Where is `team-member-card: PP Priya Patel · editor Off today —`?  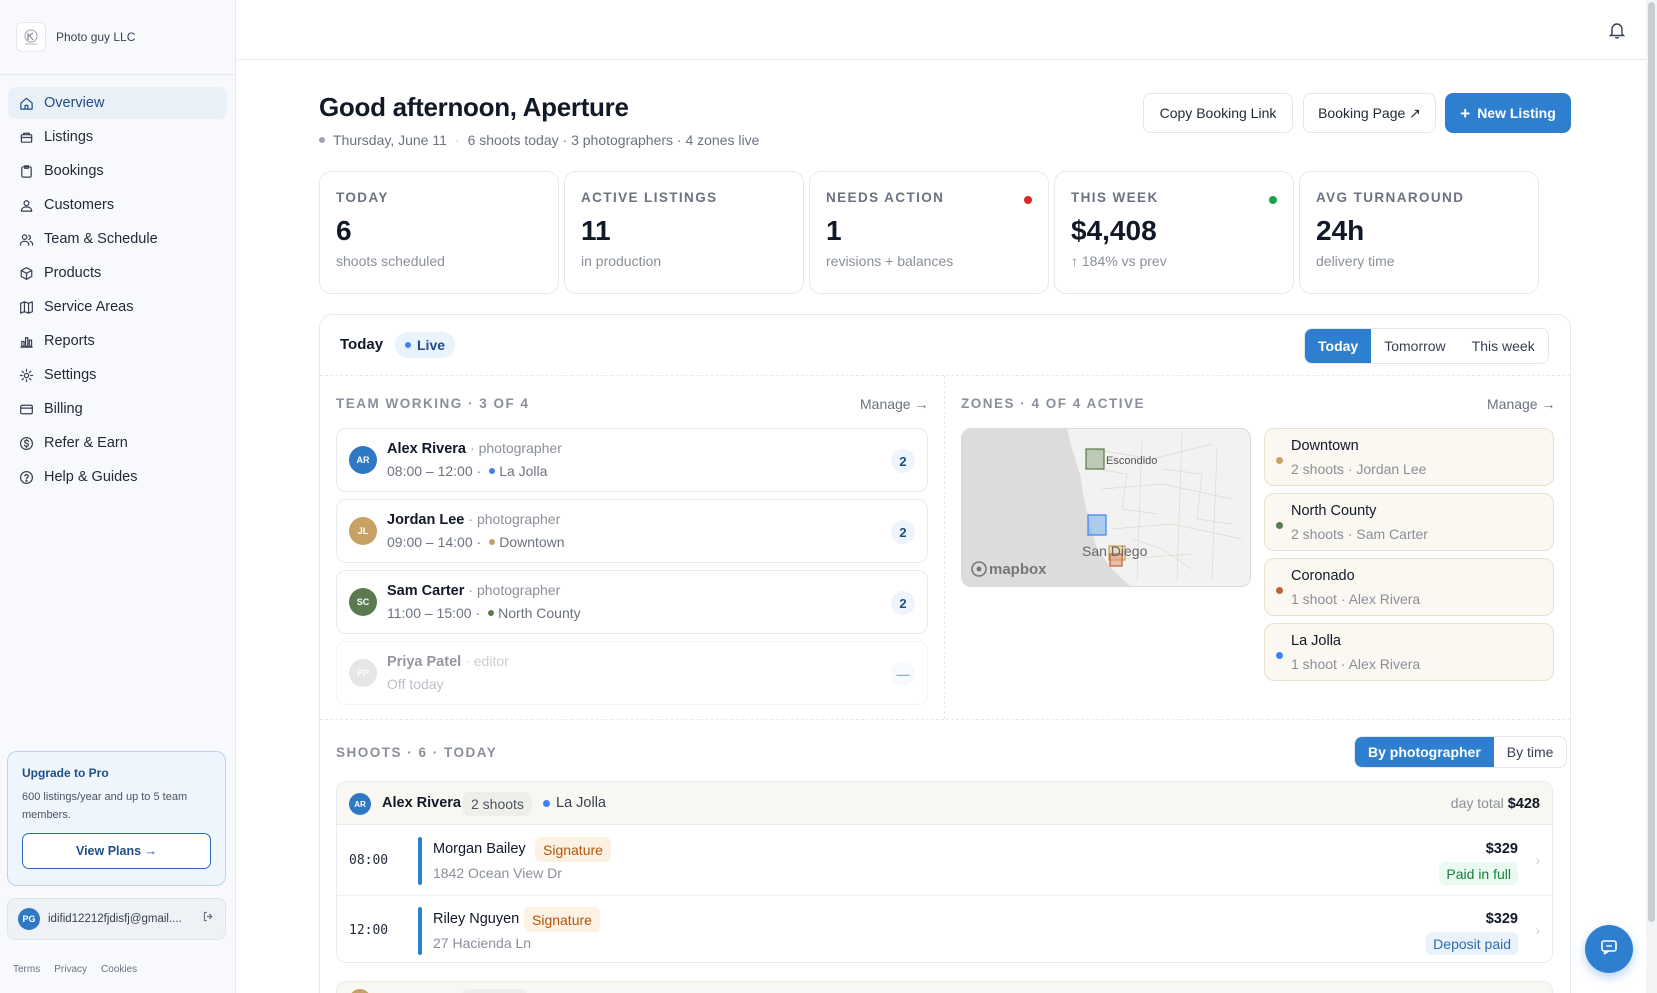
team-member-card: PP Priya Patel · editor Off today — is located at coordinates (632, 673).